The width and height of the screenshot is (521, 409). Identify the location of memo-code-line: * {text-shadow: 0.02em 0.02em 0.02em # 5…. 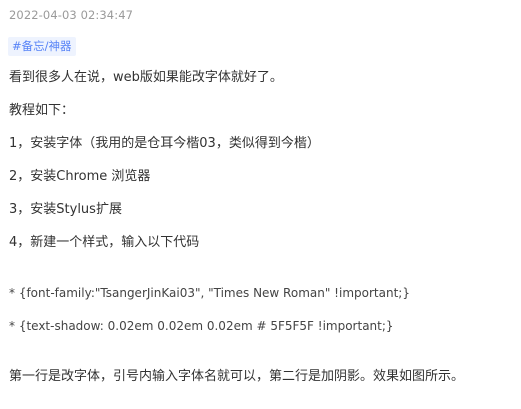
(201, 326).